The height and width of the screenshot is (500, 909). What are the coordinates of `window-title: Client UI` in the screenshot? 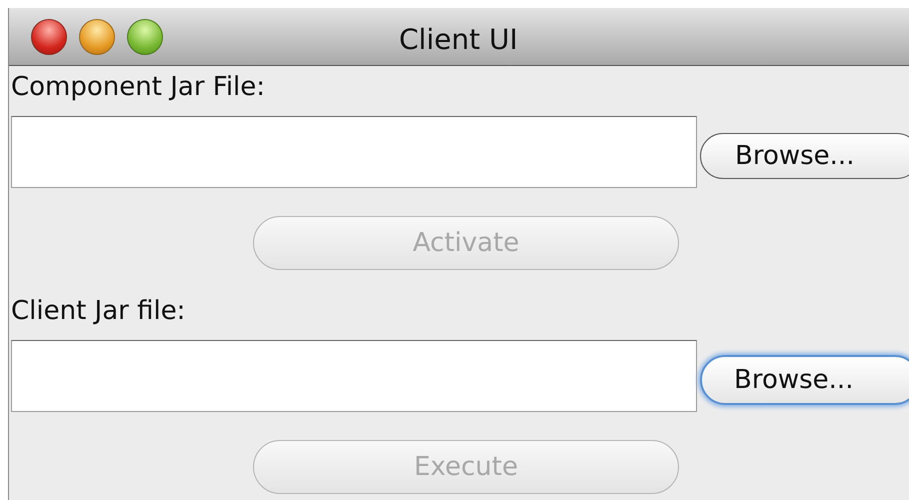 It's located at (458, 40).